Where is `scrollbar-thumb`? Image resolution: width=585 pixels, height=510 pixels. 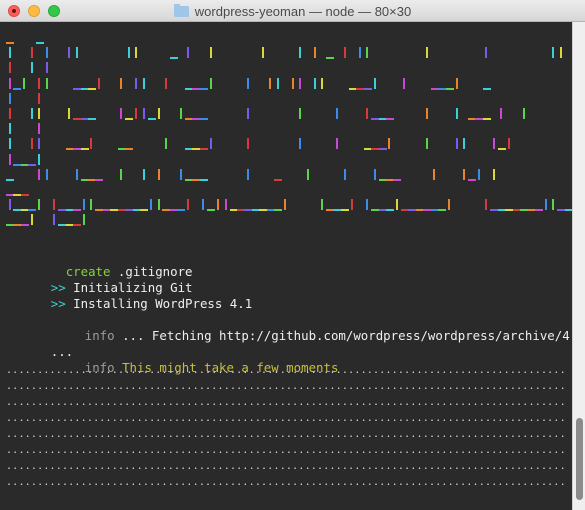
scrollbar-thumb is located at coordinates (579, 459).